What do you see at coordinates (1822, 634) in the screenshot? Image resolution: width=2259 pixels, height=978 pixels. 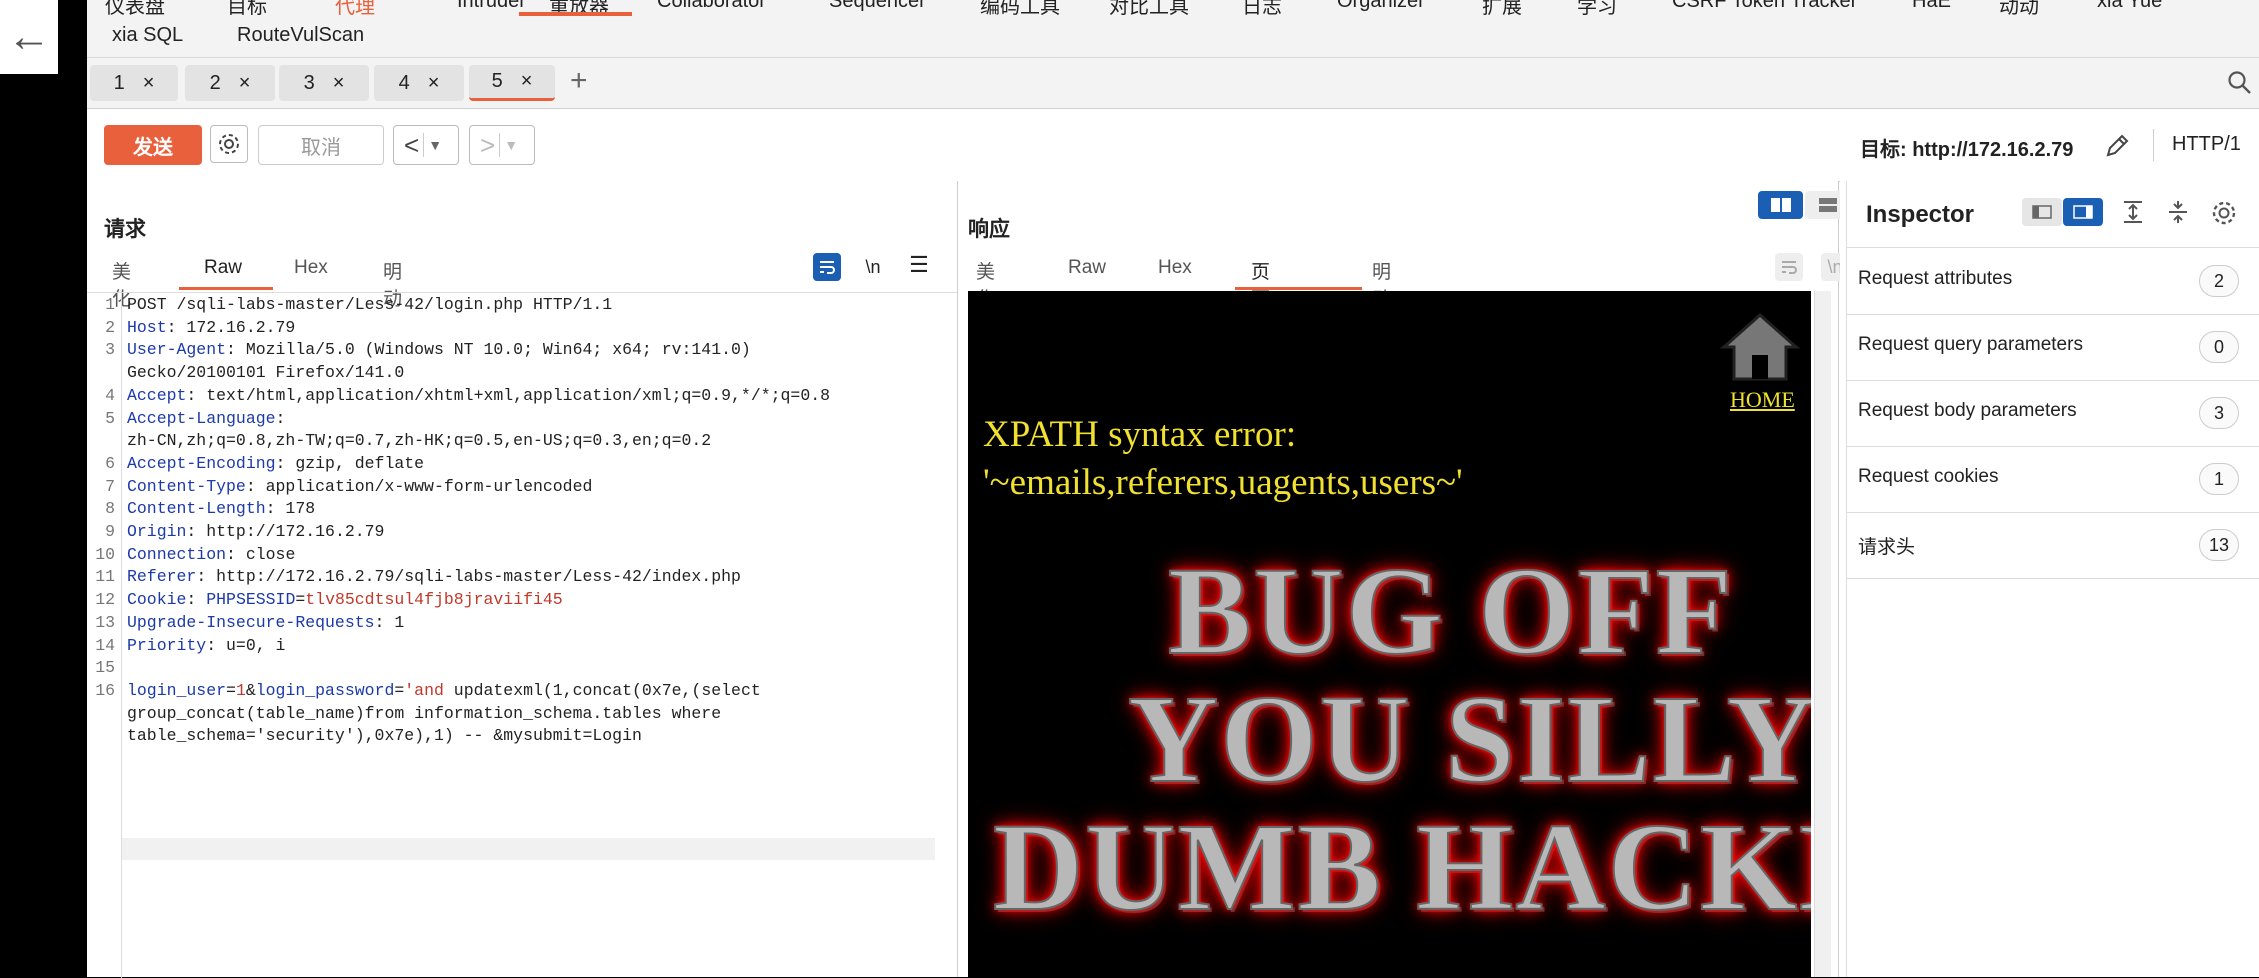 I see `render-scrollbar` at bounding box center [1822, 634].